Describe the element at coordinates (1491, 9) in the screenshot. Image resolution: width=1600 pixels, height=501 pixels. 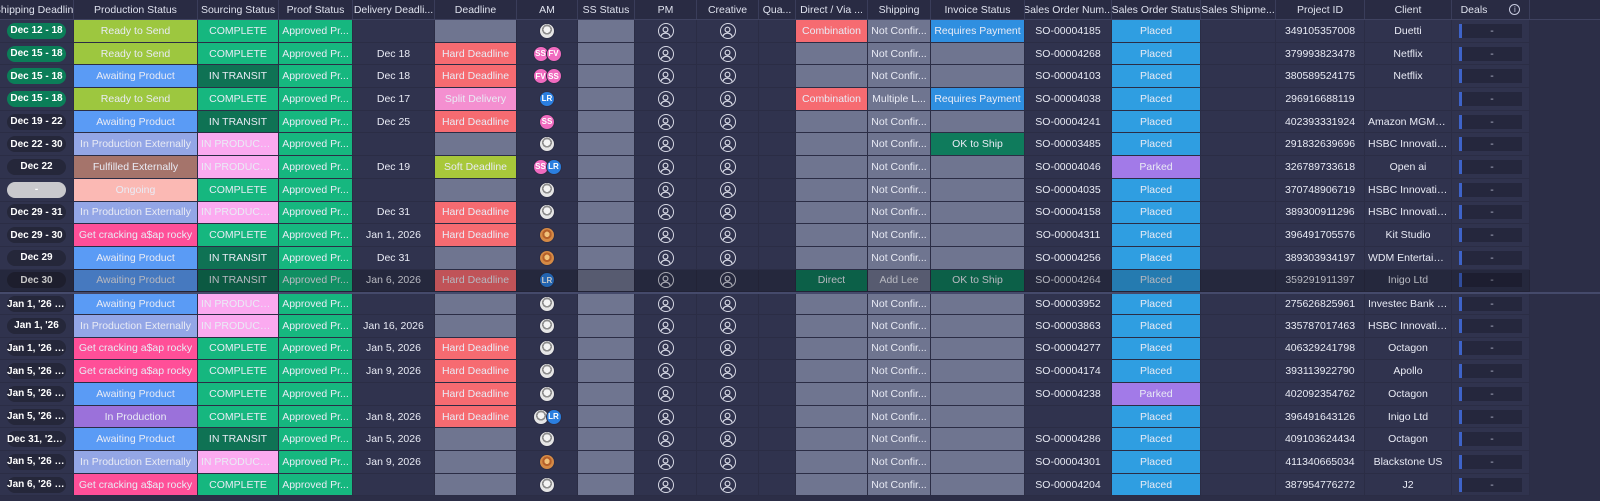
I see `column-header-deals: Deals i` at that location.